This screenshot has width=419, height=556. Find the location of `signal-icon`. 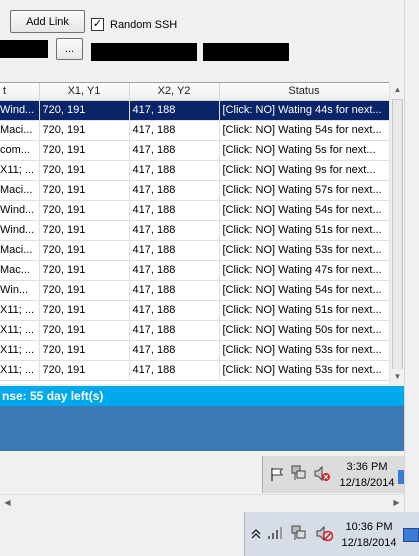

signal-icon is located at coordinates (275, 533).